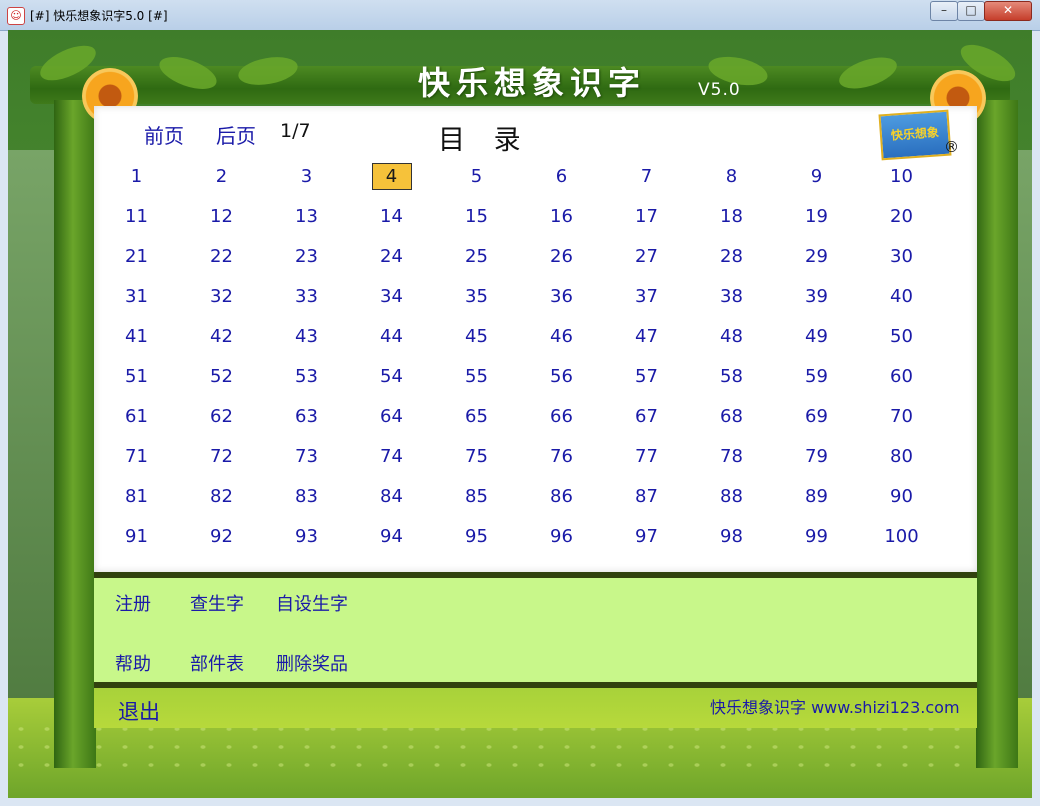  I want to click on lesson-item: 6, so click(561, 176).